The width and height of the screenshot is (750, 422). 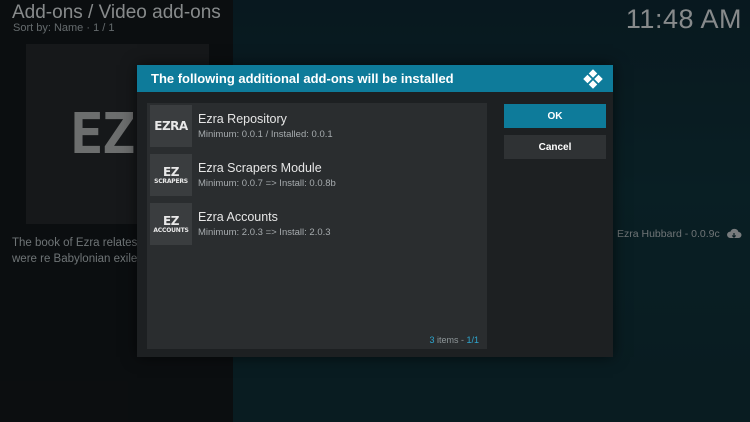 I want to click on item-count-number: 3, so click(x=432, y=340).